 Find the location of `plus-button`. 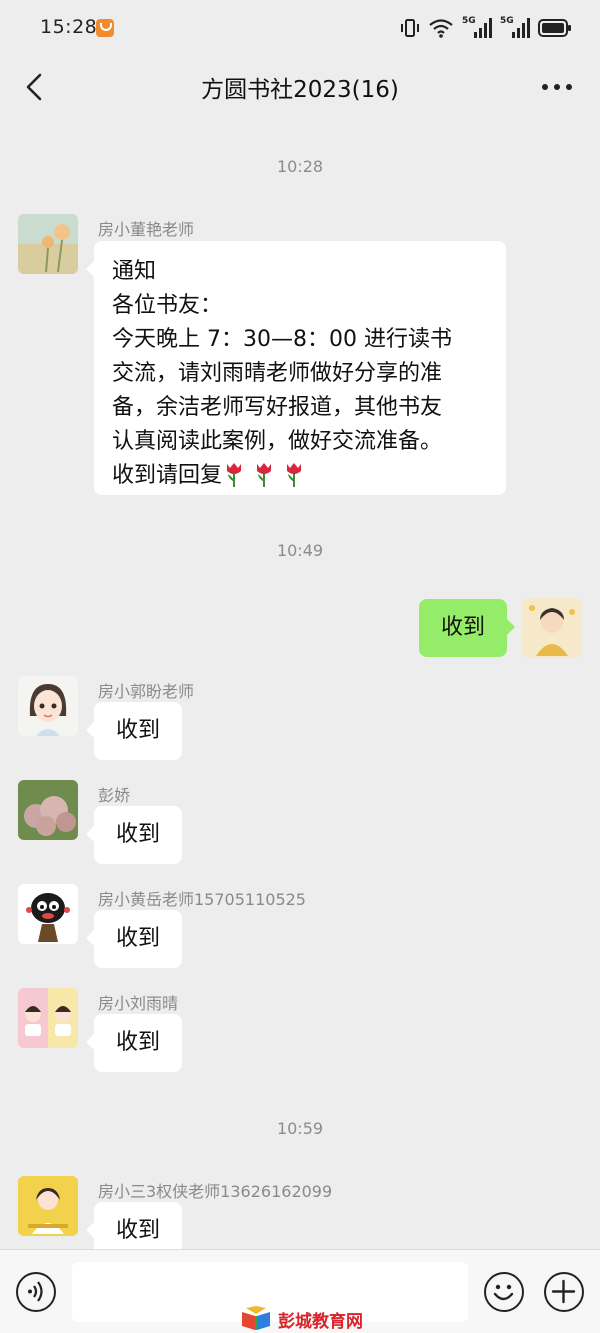

plus-button is located at coordinates (564, 1292).